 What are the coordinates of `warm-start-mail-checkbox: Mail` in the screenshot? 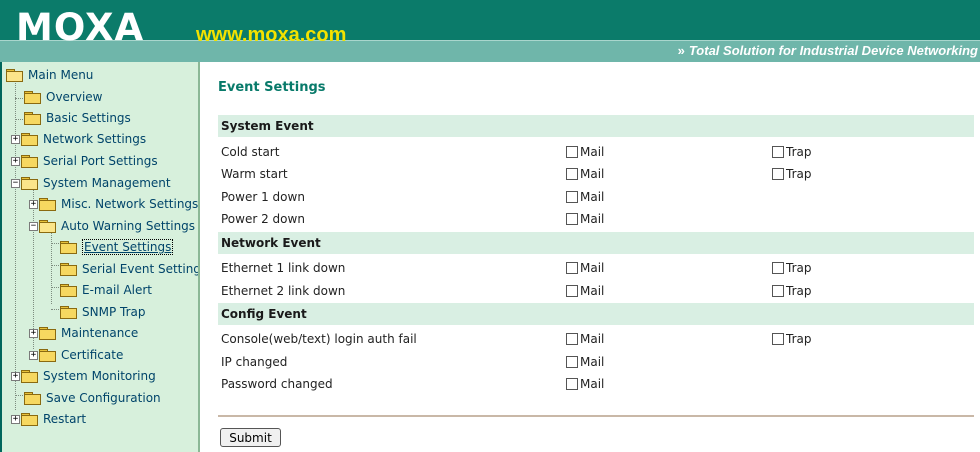 It's located at (585, 174).